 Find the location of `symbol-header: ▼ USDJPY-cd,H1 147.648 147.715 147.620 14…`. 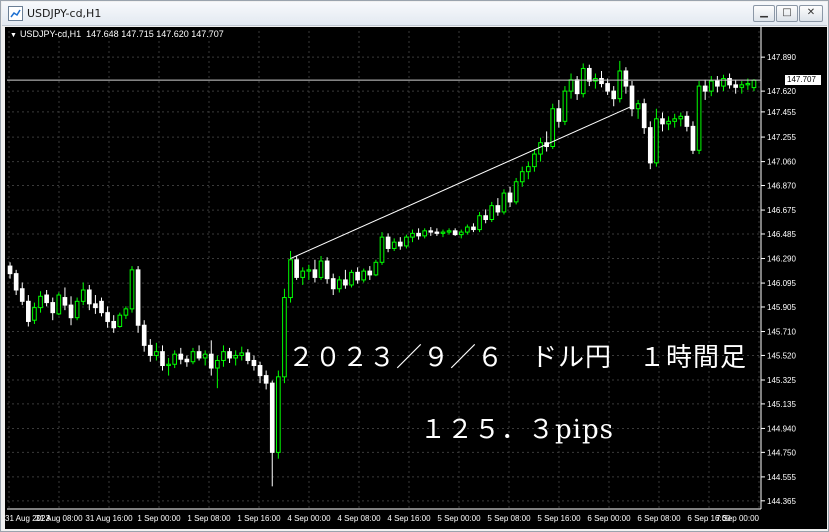

symbol-header: ▼ USDJPY-cd,H1 147.648 147.715 147.620 14… is located at coordinates (117, 34).